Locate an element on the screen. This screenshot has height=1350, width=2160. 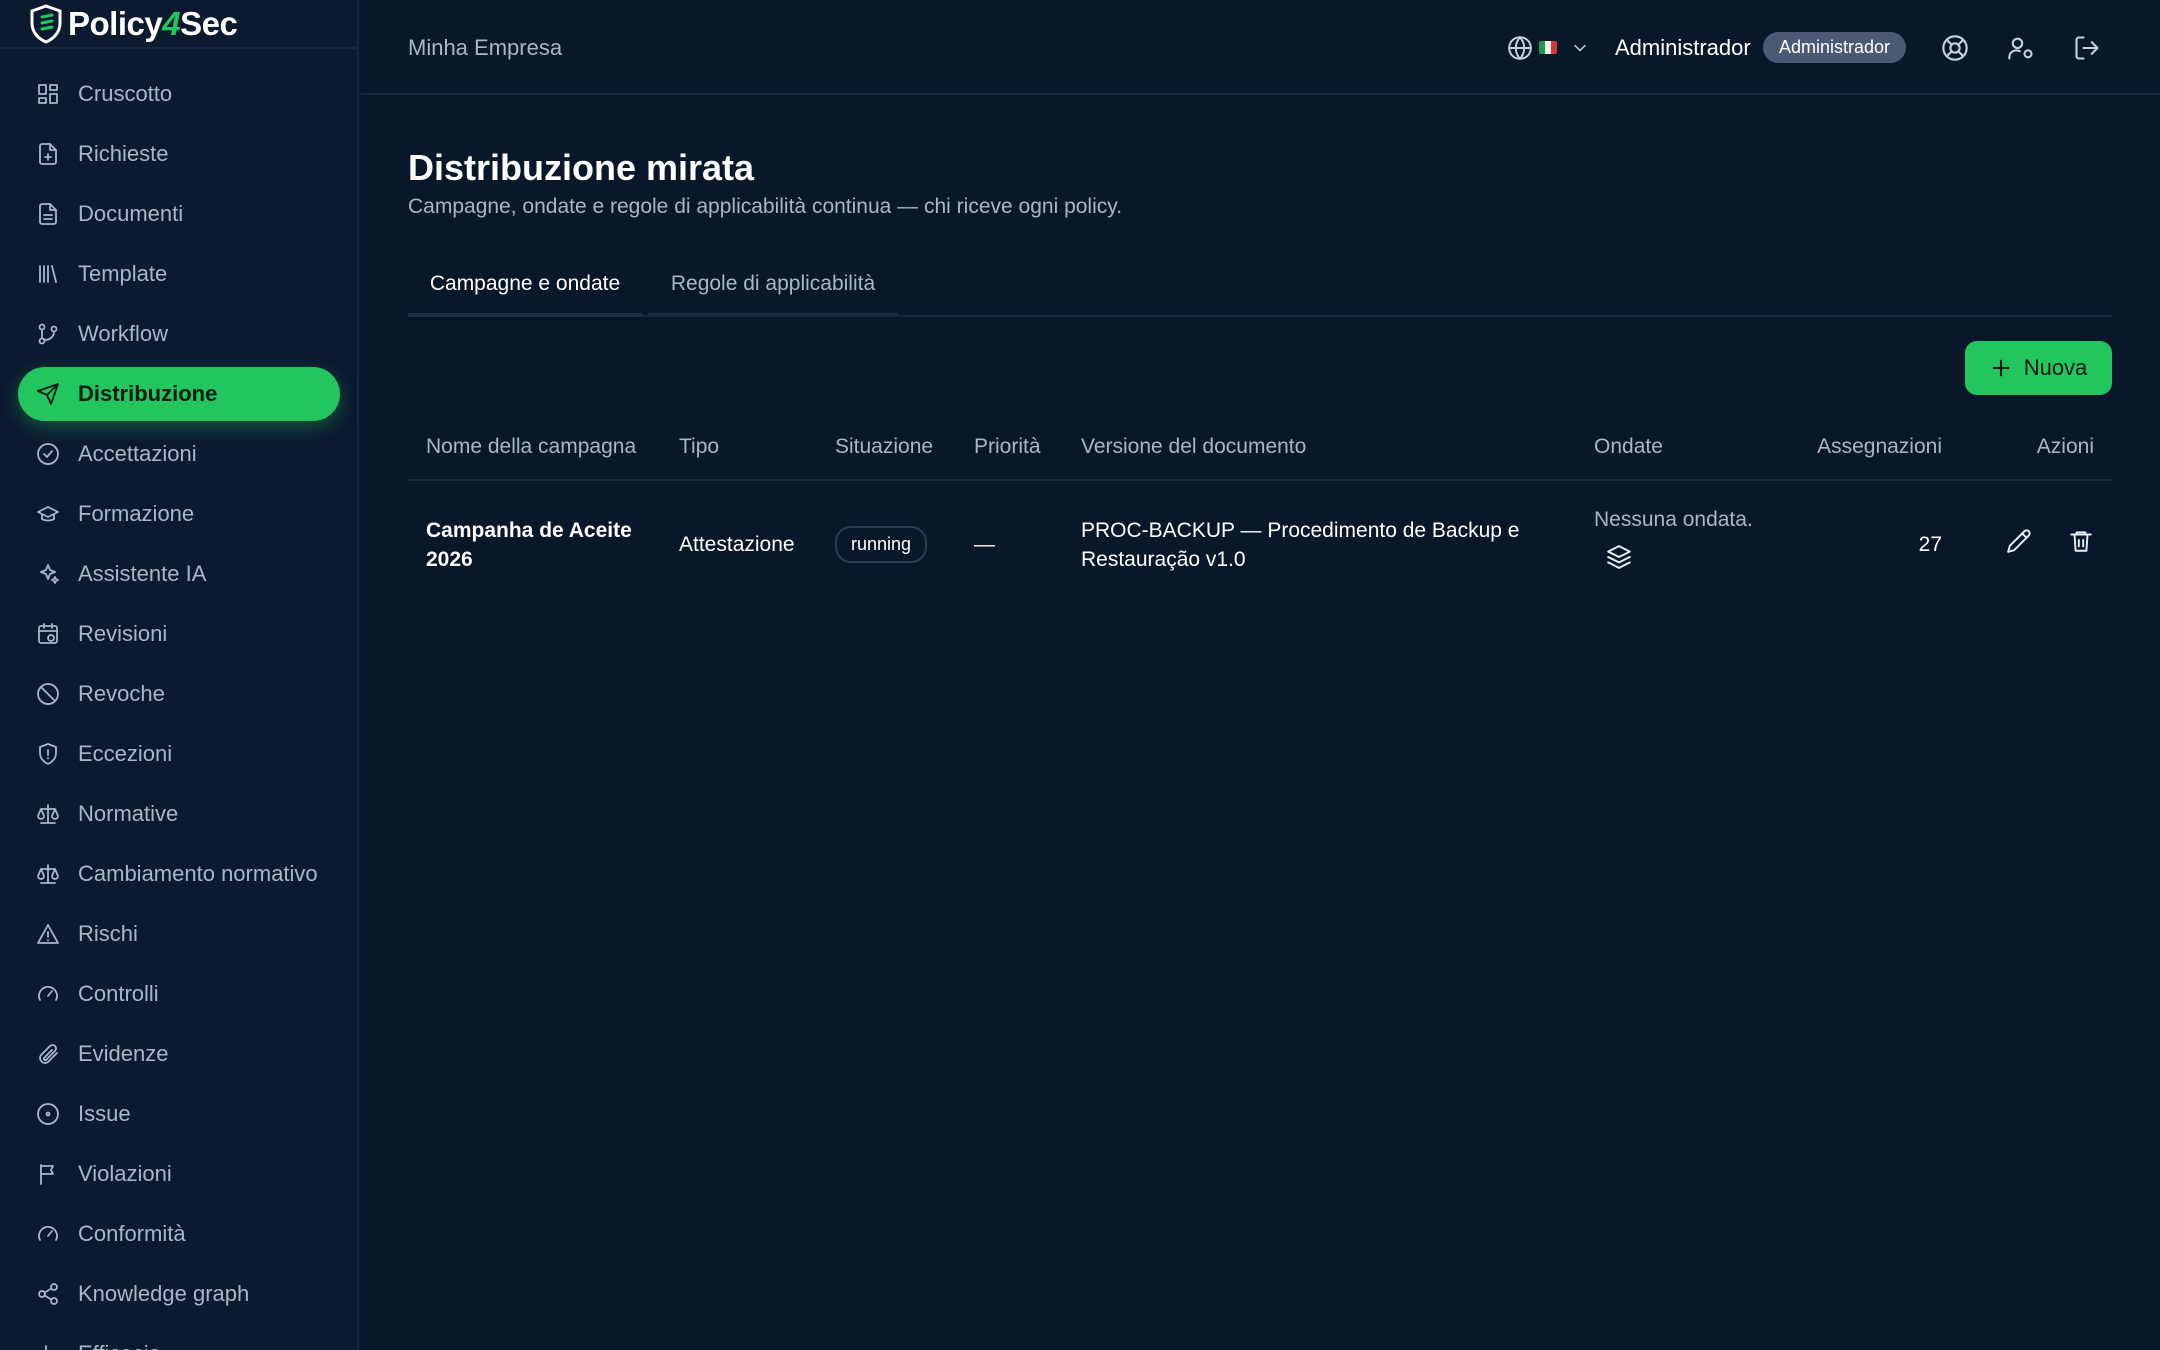
sidebar-item-assistente-ia: Assistente IA is located at coordinates (179, 574).